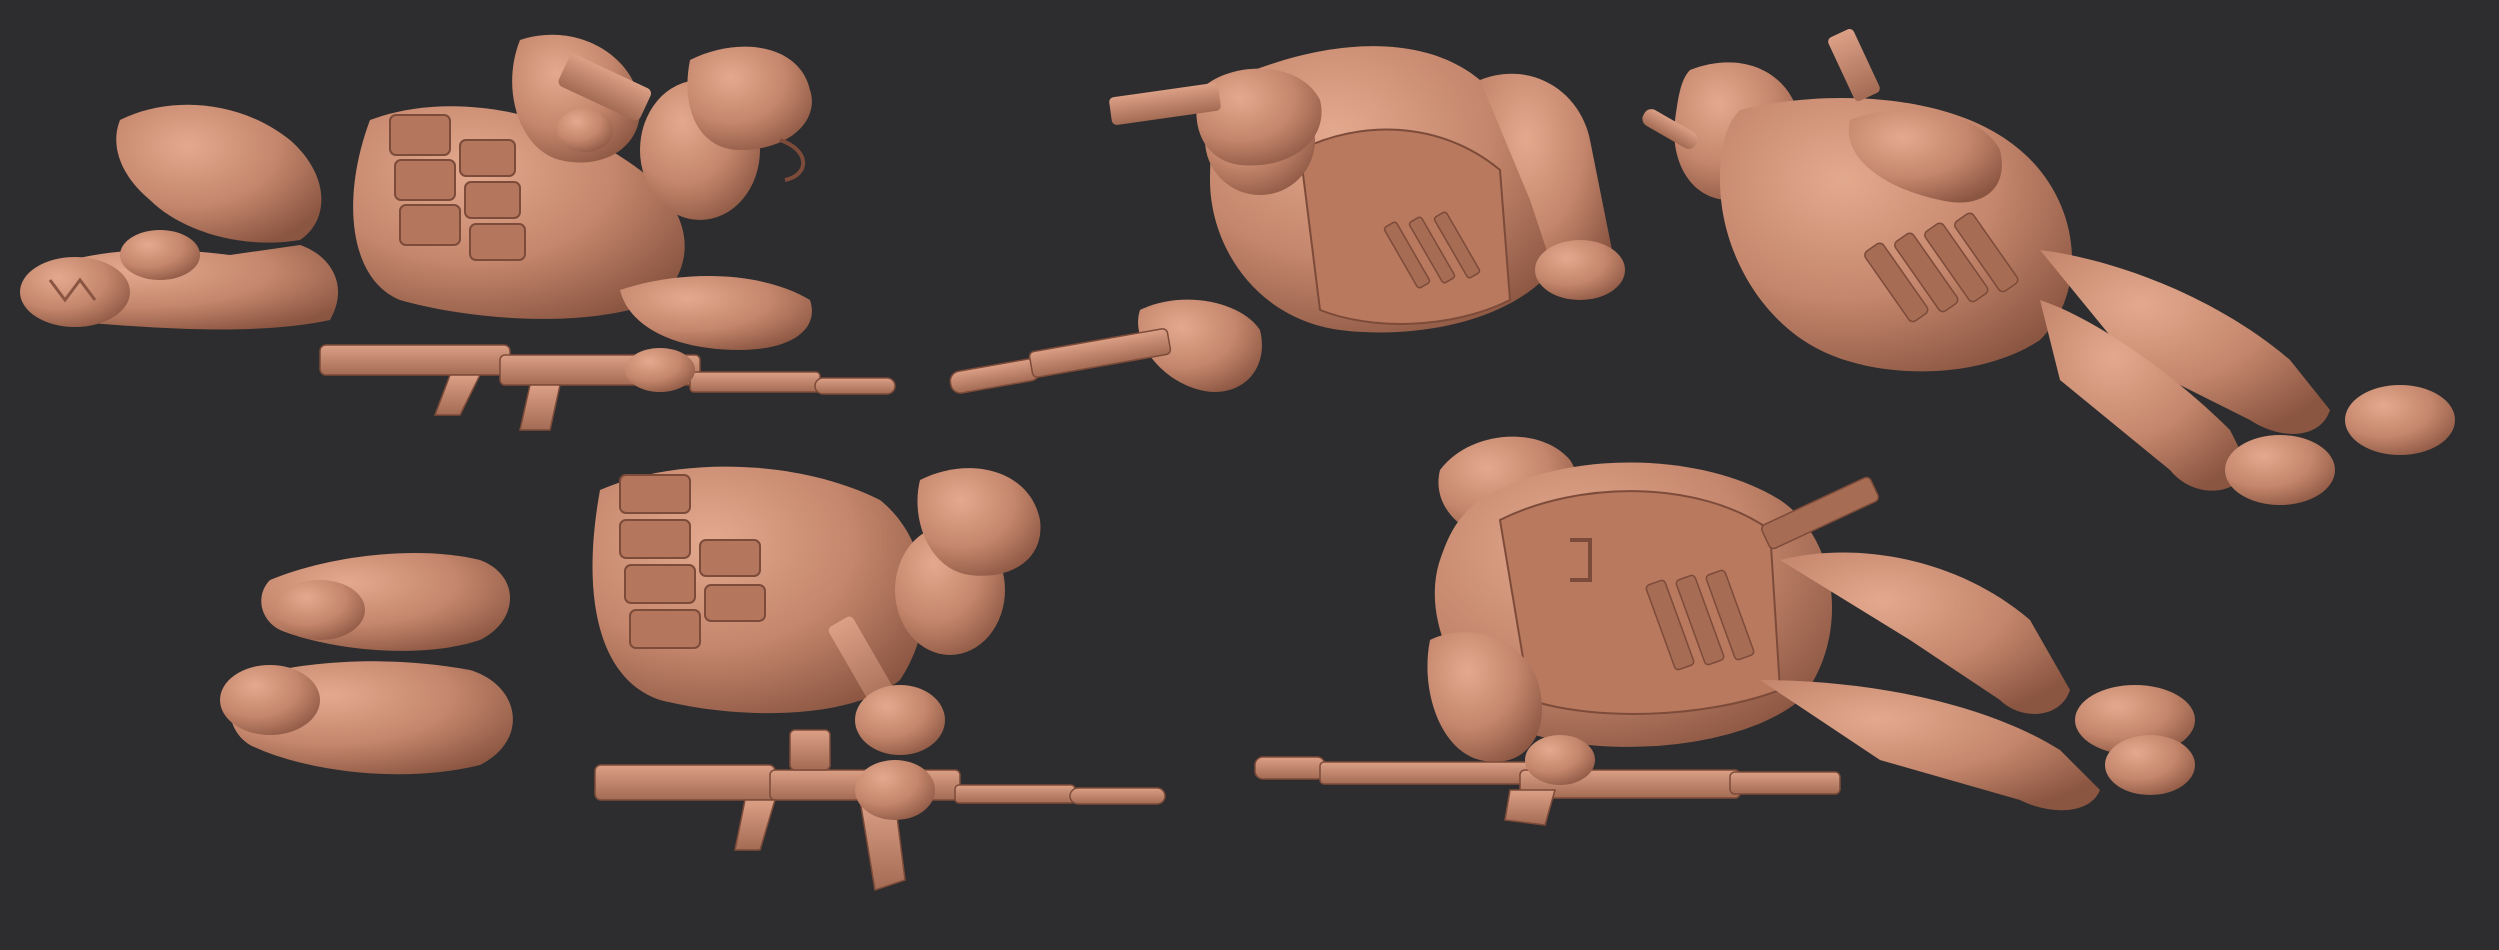 This screenshot has height=950, width=2499. What do you see at coordinates (458, 232) in the screenshot?
I see `figure-front-left` at bounding box center [458, 232].